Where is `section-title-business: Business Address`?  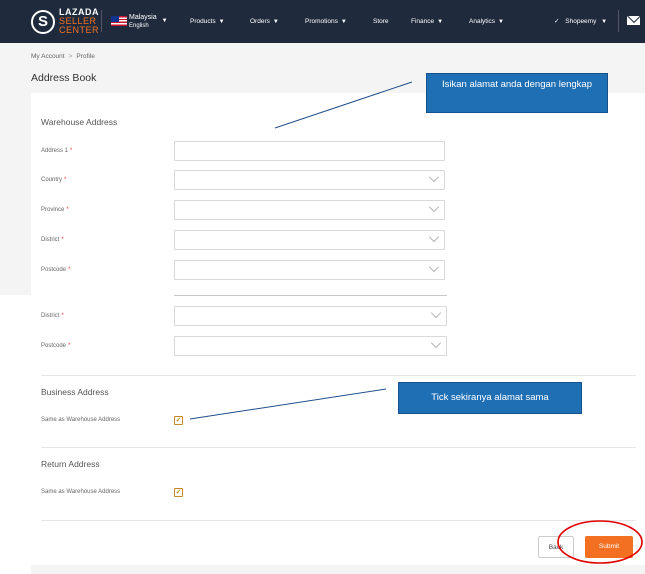
section-title-business: Business Address is located at coordinates (75, 392).